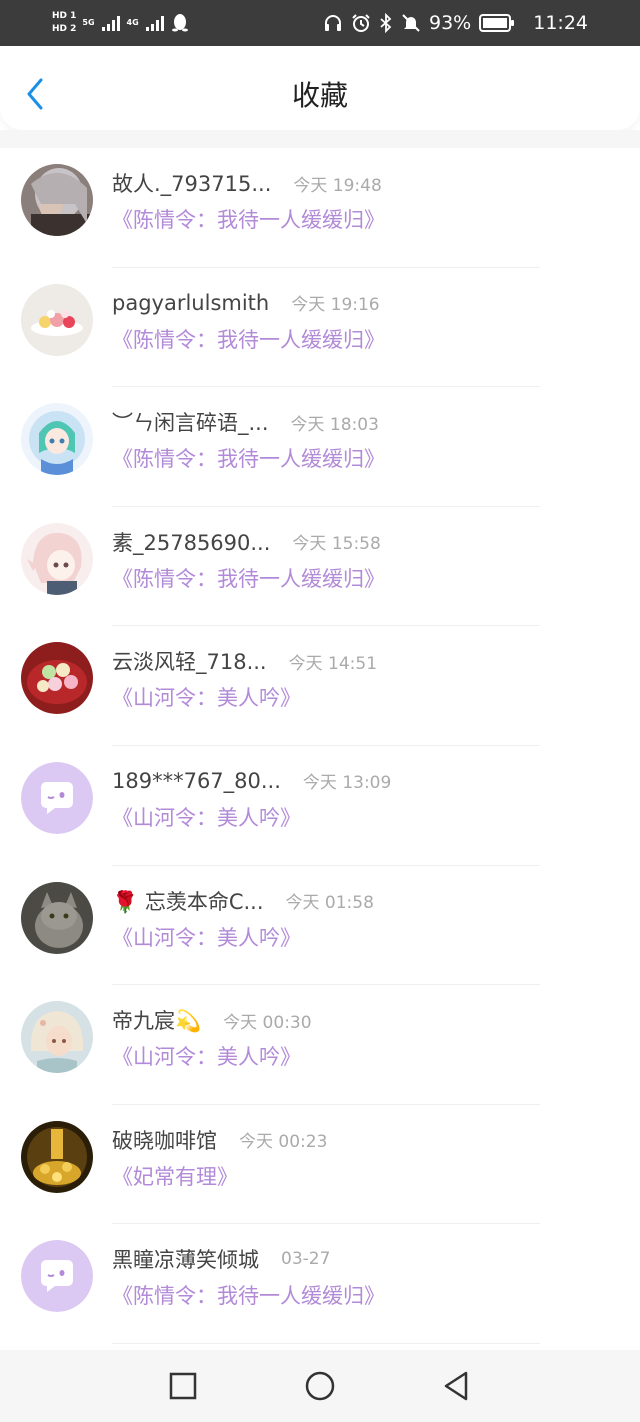 This screenshot has width=640, height=1422. I want to click on status-bar-left: HD 1 HD 2 5G 4G, so click(120, 23).